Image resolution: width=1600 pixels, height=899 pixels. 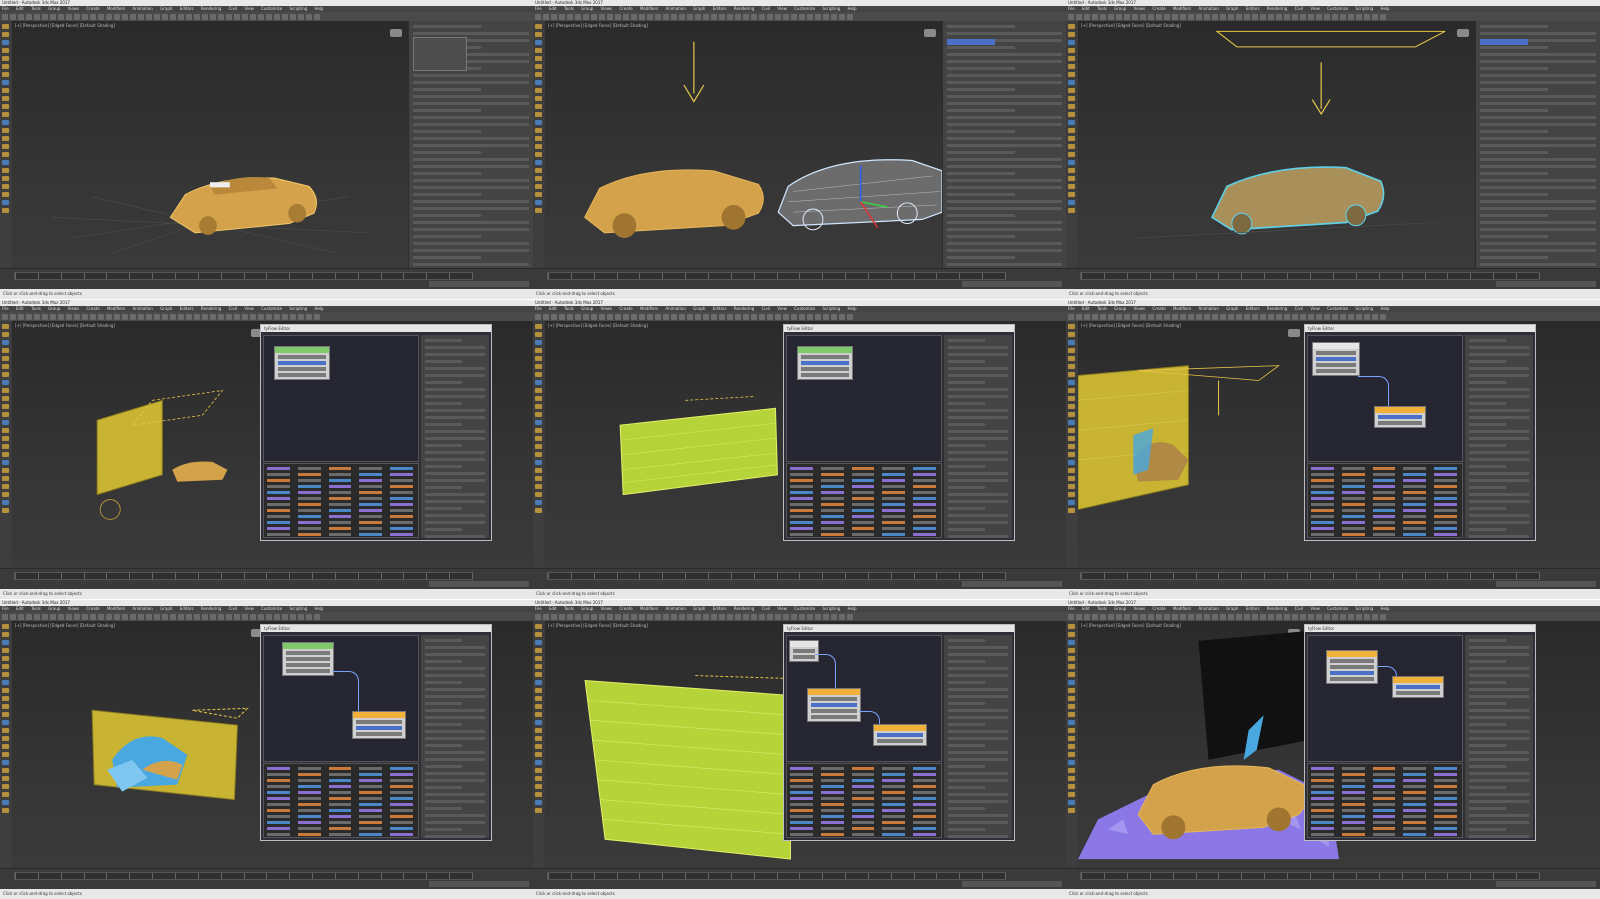 What do you see at coordinates (376, 432) in the screenshot?
I see `tyflow-editor-window: tyFlow Editor` at bounding box center [376, 432].